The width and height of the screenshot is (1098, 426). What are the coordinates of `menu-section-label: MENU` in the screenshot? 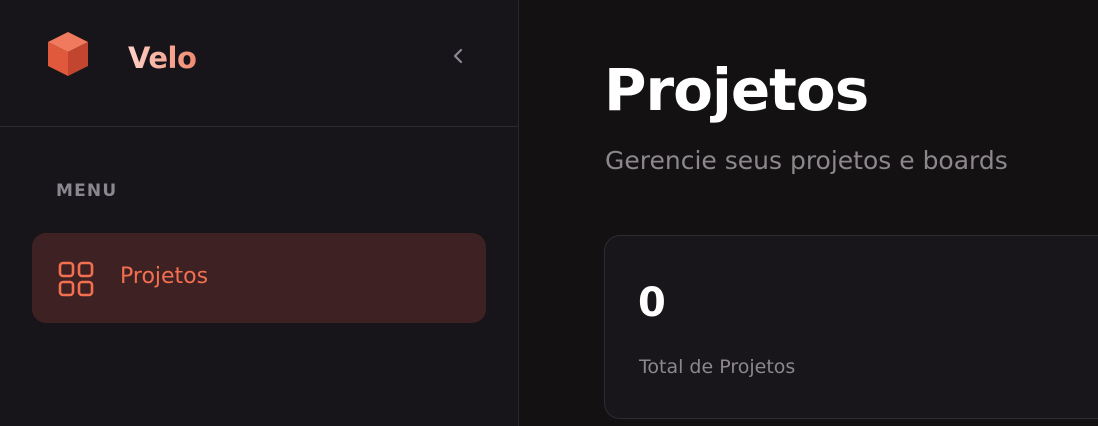 It's located at (87, 191).